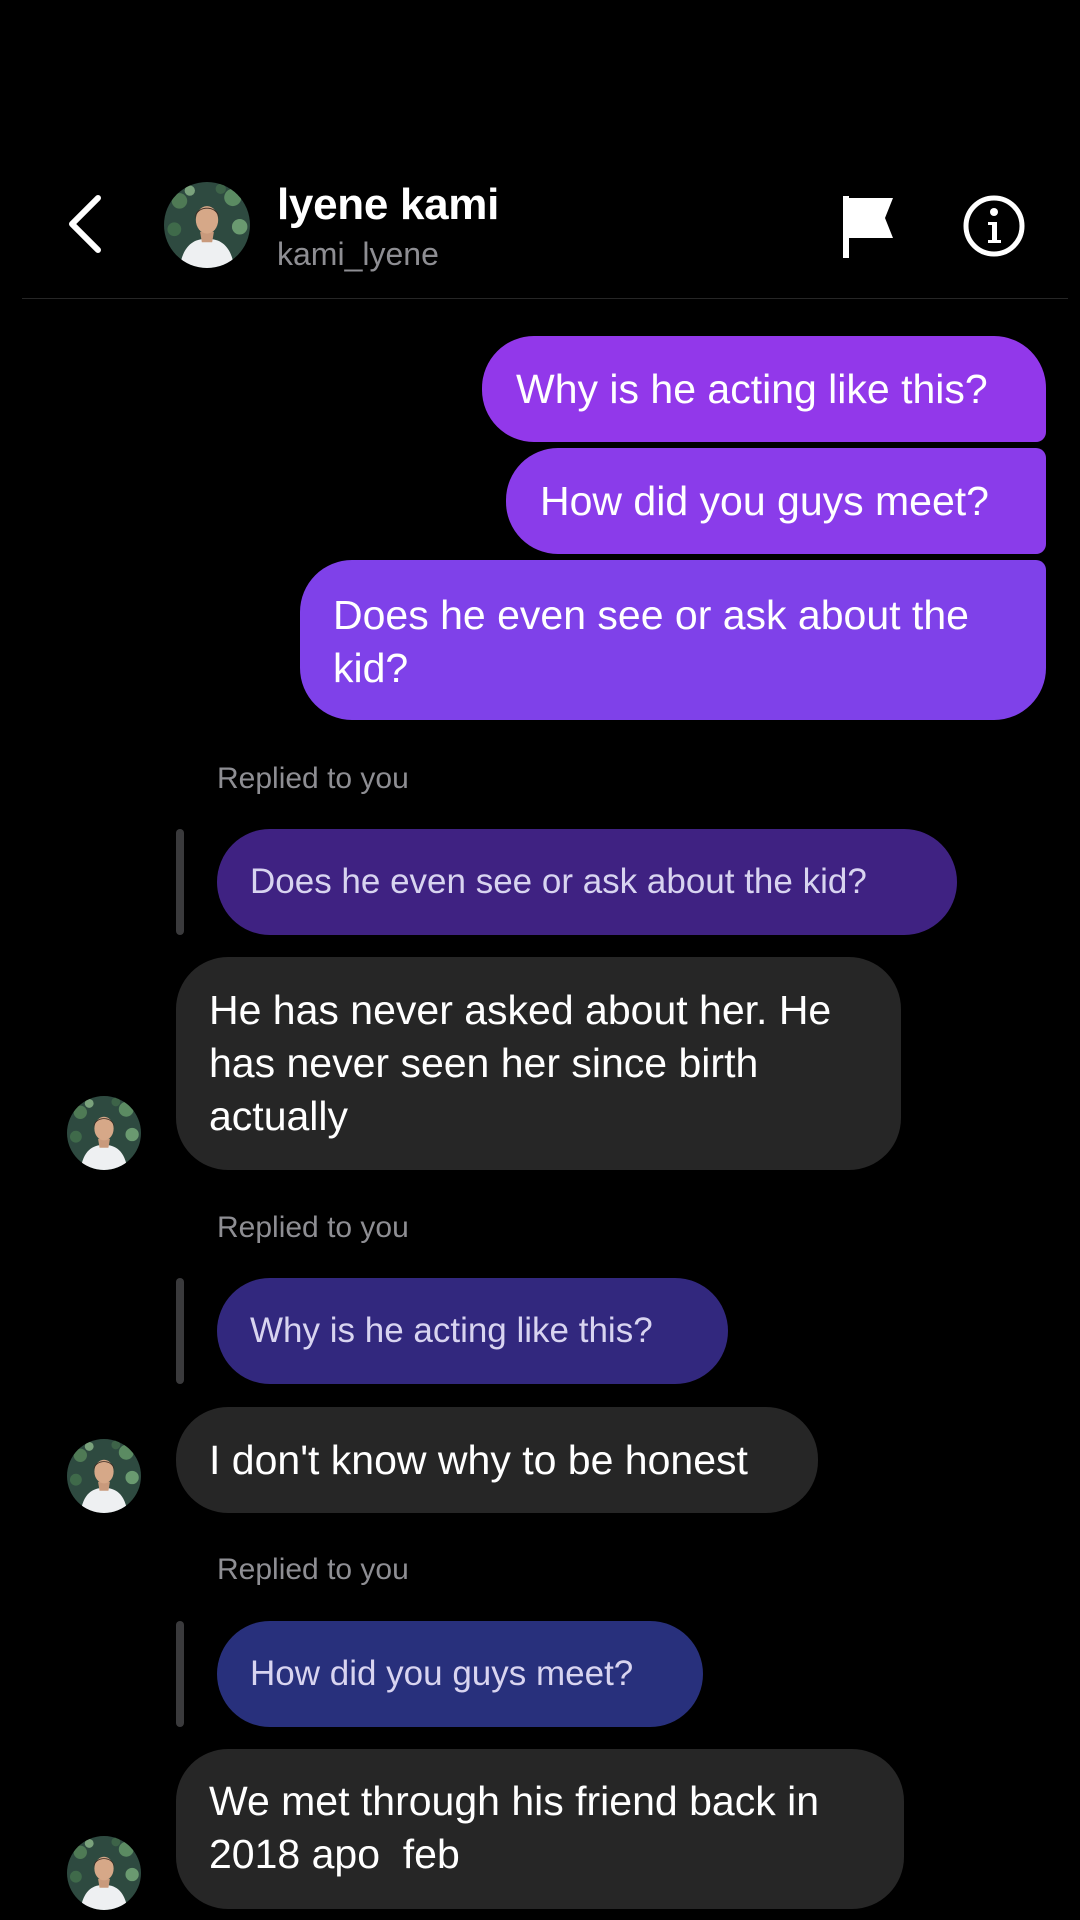  What do you see at coordinates (484, 1063) in the screenshot?
I see `message-line: has never seen her since birth` at bounding box center [484, 1063].